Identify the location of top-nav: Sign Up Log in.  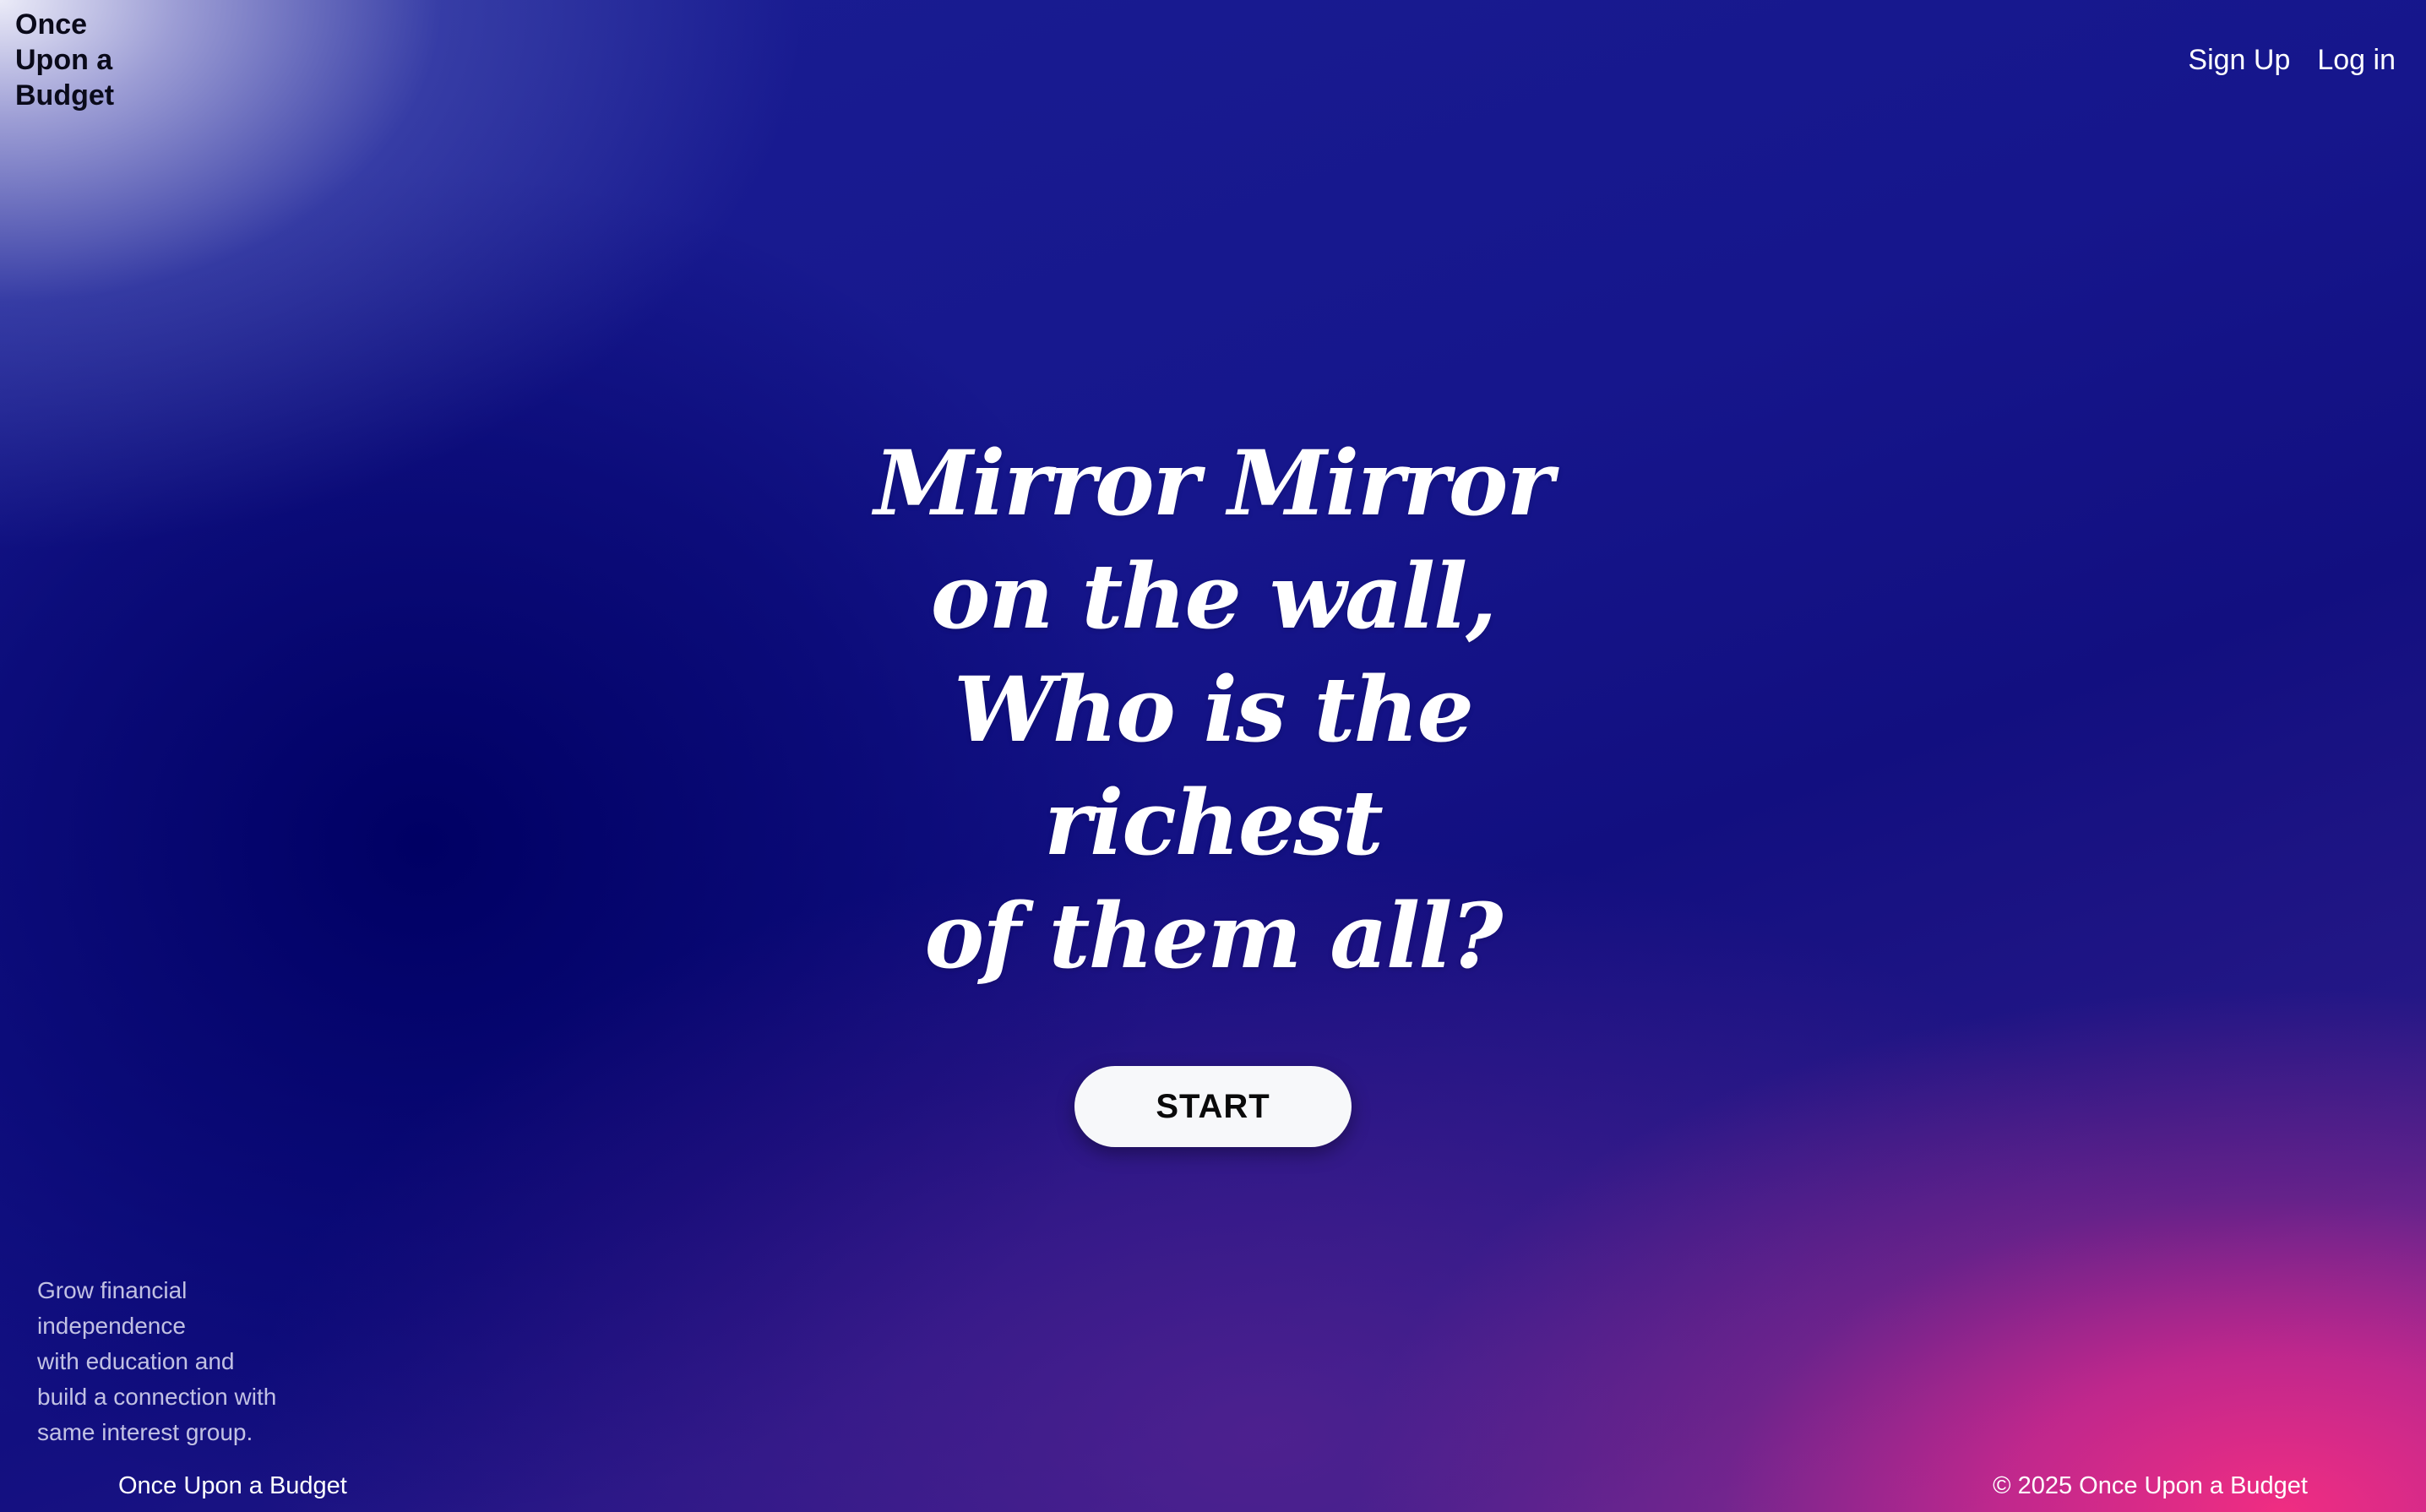
(2292, 61).